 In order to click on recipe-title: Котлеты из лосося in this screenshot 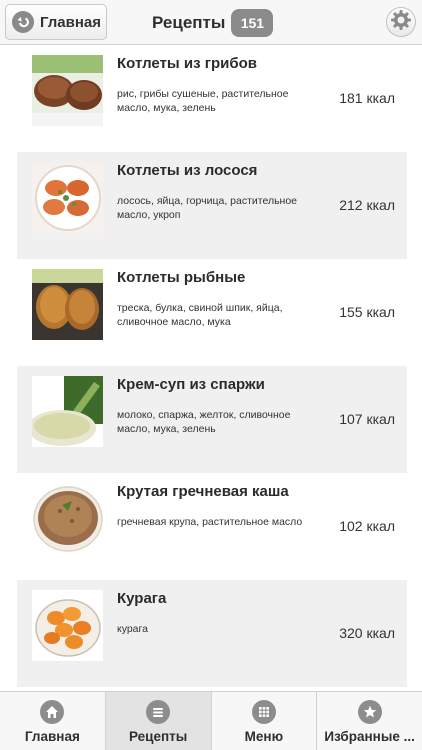, I will do `click(187, 170)`.